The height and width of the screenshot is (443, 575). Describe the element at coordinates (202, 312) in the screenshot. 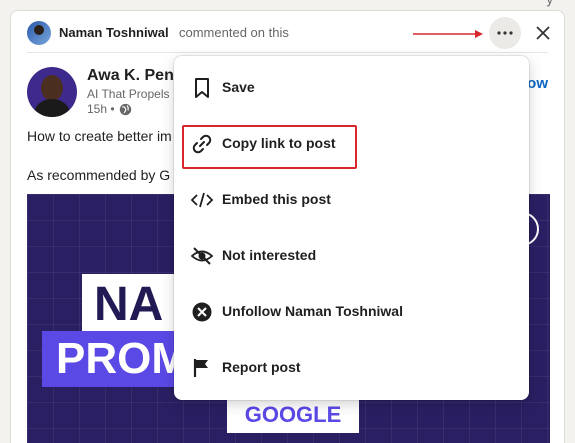

I see `close-circle-icon` at that location.